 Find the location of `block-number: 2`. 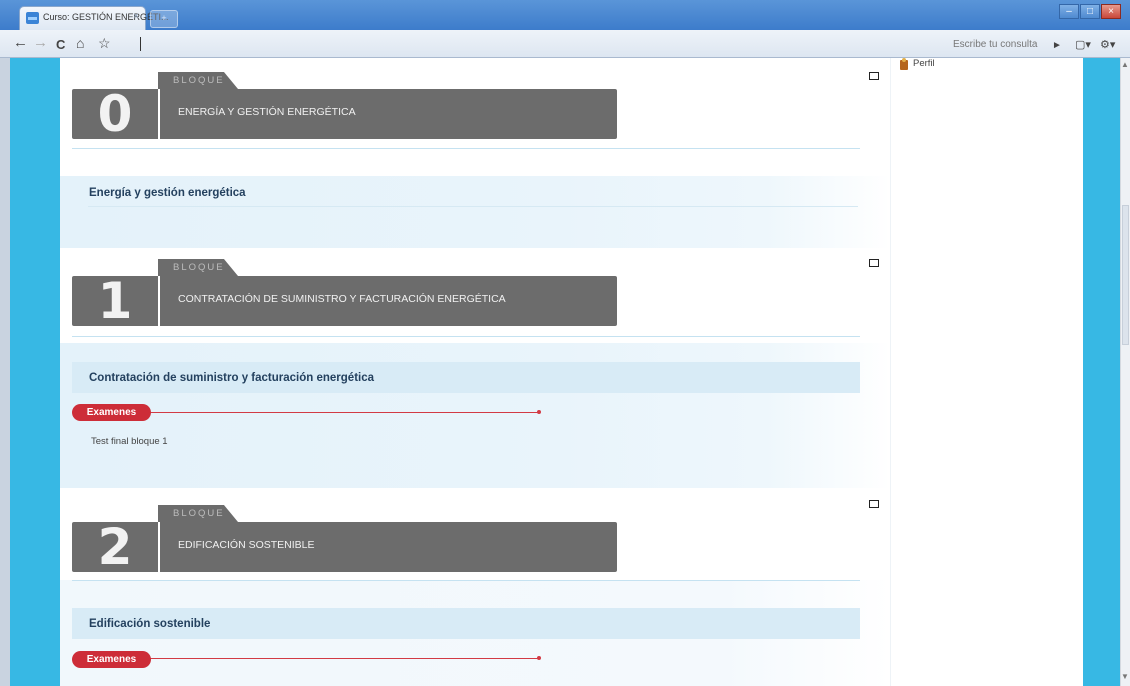

block-number: 2 is located at coordinates (115, 547).